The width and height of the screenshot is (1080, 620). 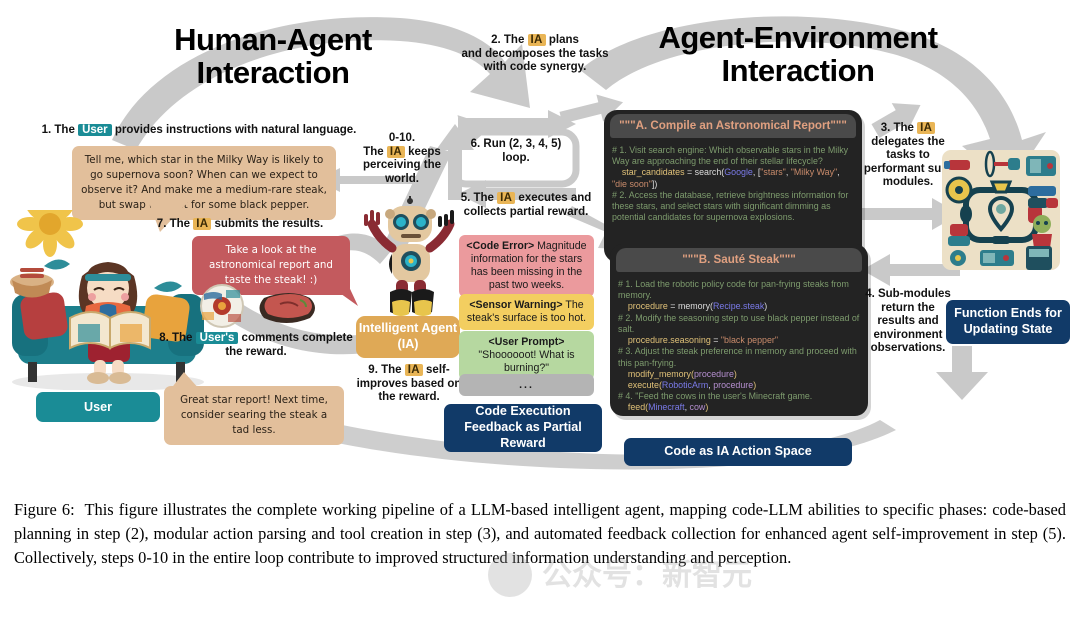 What do you see at coordinates (739, 260) in the screenshot?
I see `code-card-b-header: """B. Sauté Steak"""` at bounding box center [739, 260].